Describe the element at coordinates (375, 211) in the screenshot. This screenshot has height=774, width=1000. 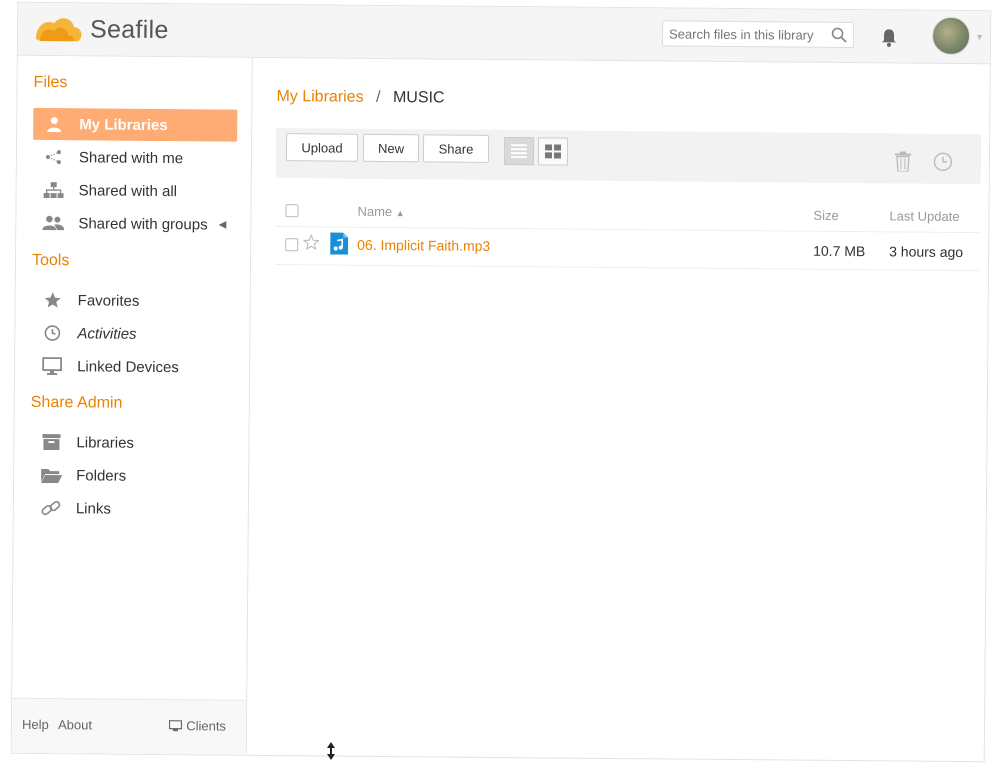
I see `name-column-label: Name` at that location.